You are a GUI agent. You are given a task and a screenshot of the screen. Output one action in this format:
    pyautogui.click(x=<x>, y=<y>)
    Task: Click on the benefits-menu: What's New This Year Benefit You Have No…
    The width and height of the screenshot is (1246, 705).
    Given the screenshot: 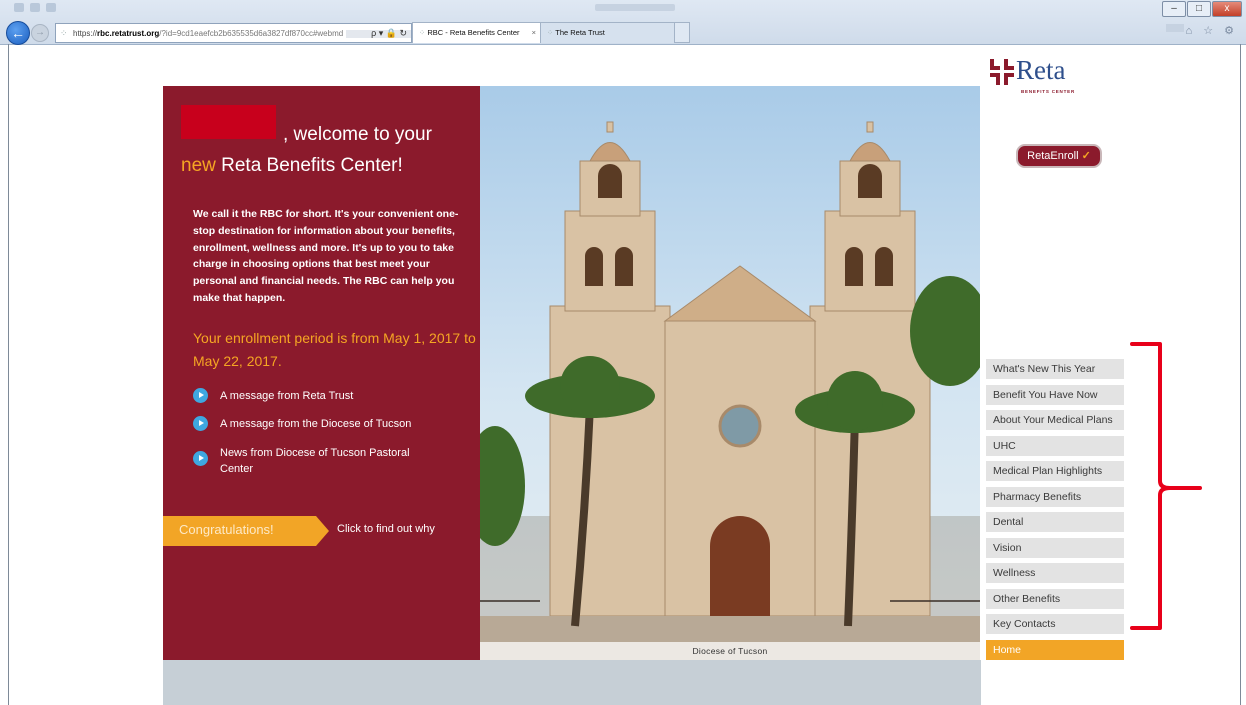 What is the action you would take?
    pyautogui.click(x=1055, y=512)
    